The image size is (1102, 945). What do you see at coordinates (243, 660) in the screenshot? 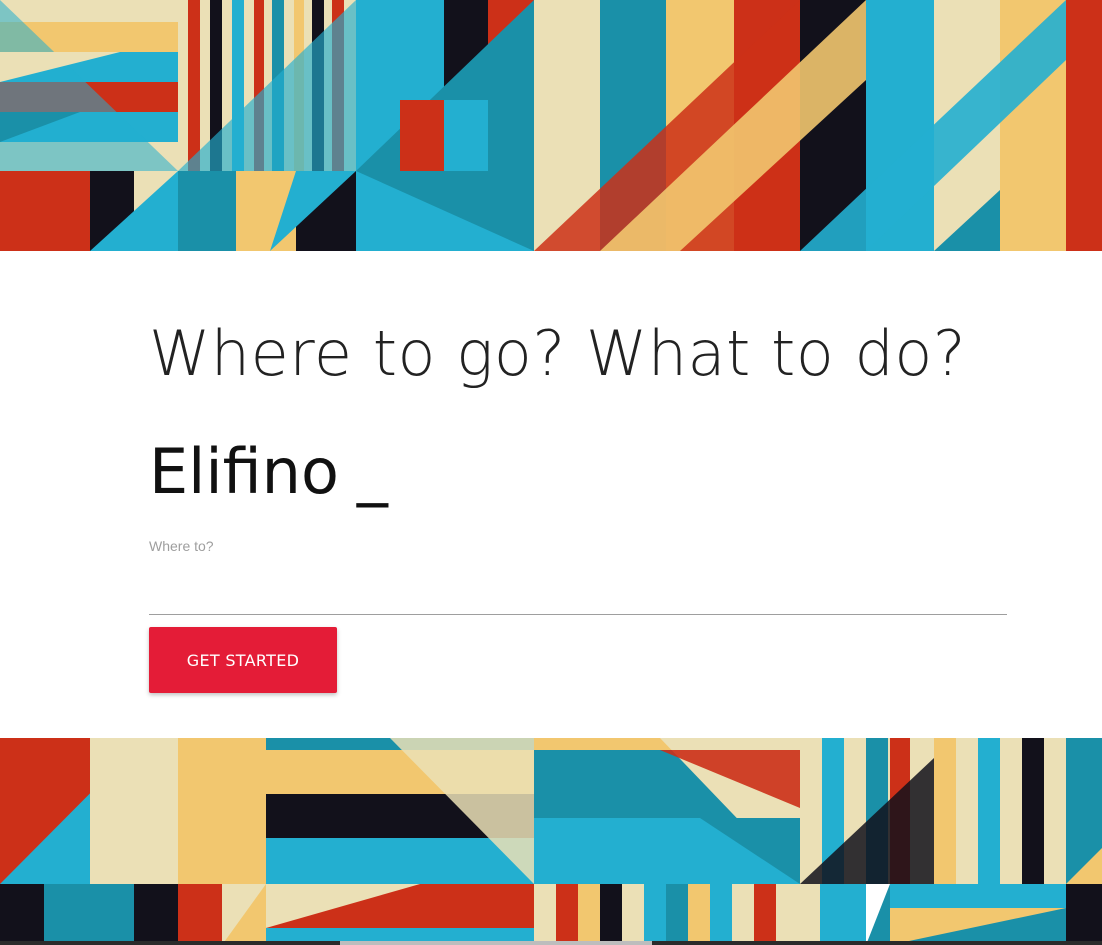
I see `get-started-button: GET STARTED` at bounding box center [243, 660].